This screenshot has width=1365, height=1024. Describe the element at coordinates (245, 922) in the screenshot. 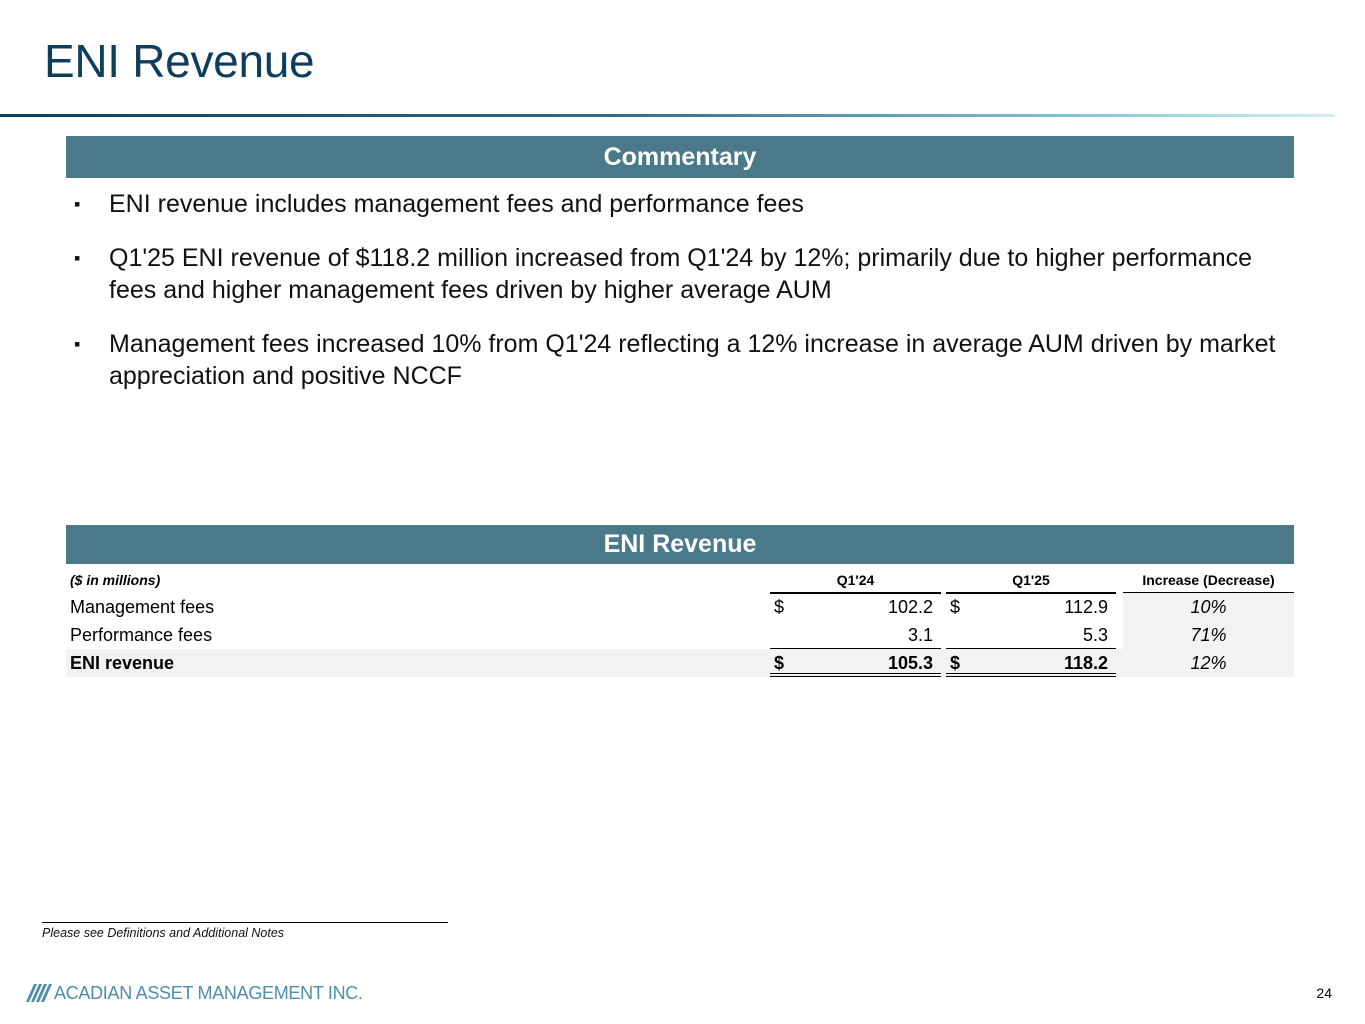

I see `footnote-divider` at that location.